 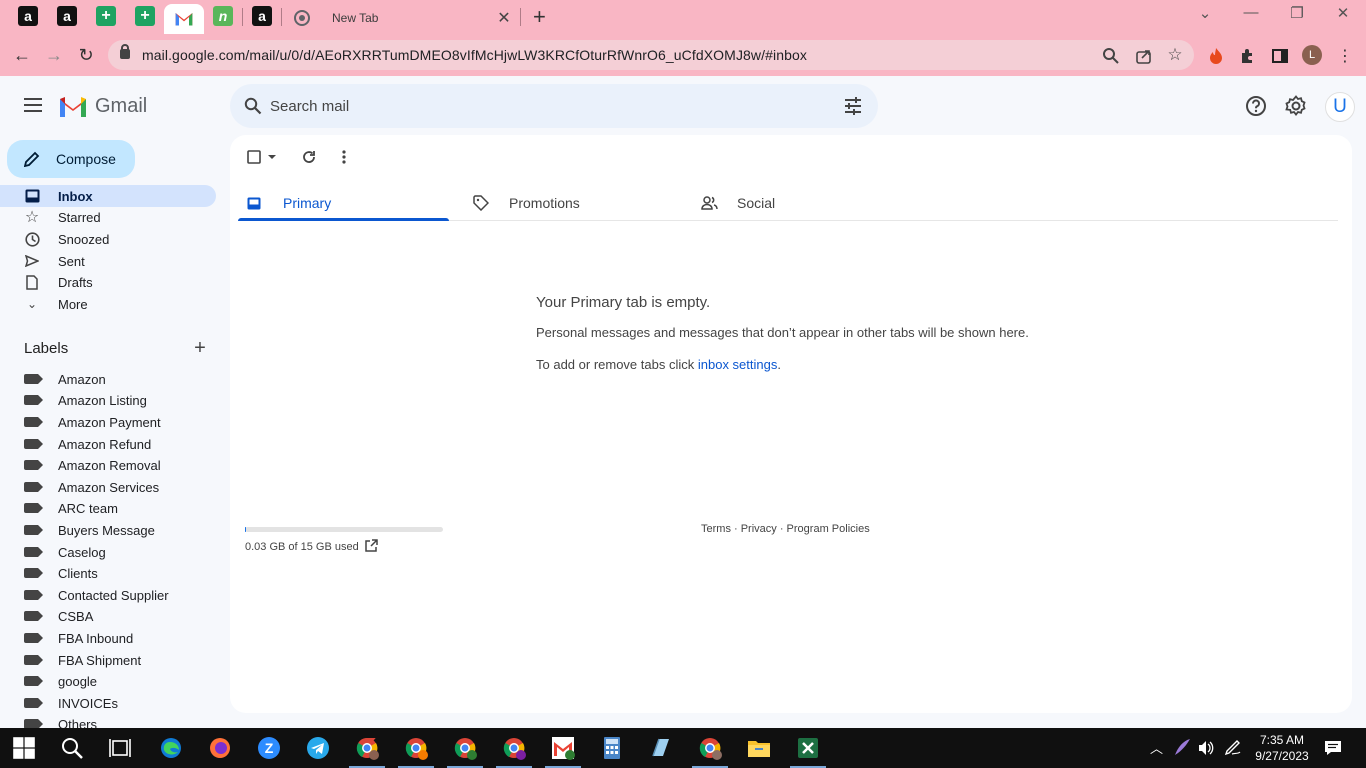 I want to click on label-item: Amazon Removal, so click(x=108, y=465).